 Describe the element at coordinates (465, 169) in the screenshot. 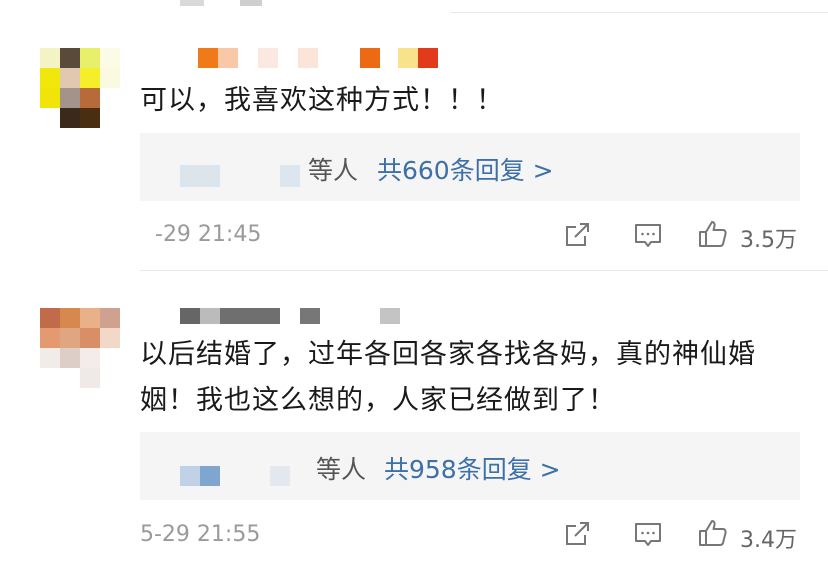

I see `view-replies-link: 共660条回复 >` at that location.